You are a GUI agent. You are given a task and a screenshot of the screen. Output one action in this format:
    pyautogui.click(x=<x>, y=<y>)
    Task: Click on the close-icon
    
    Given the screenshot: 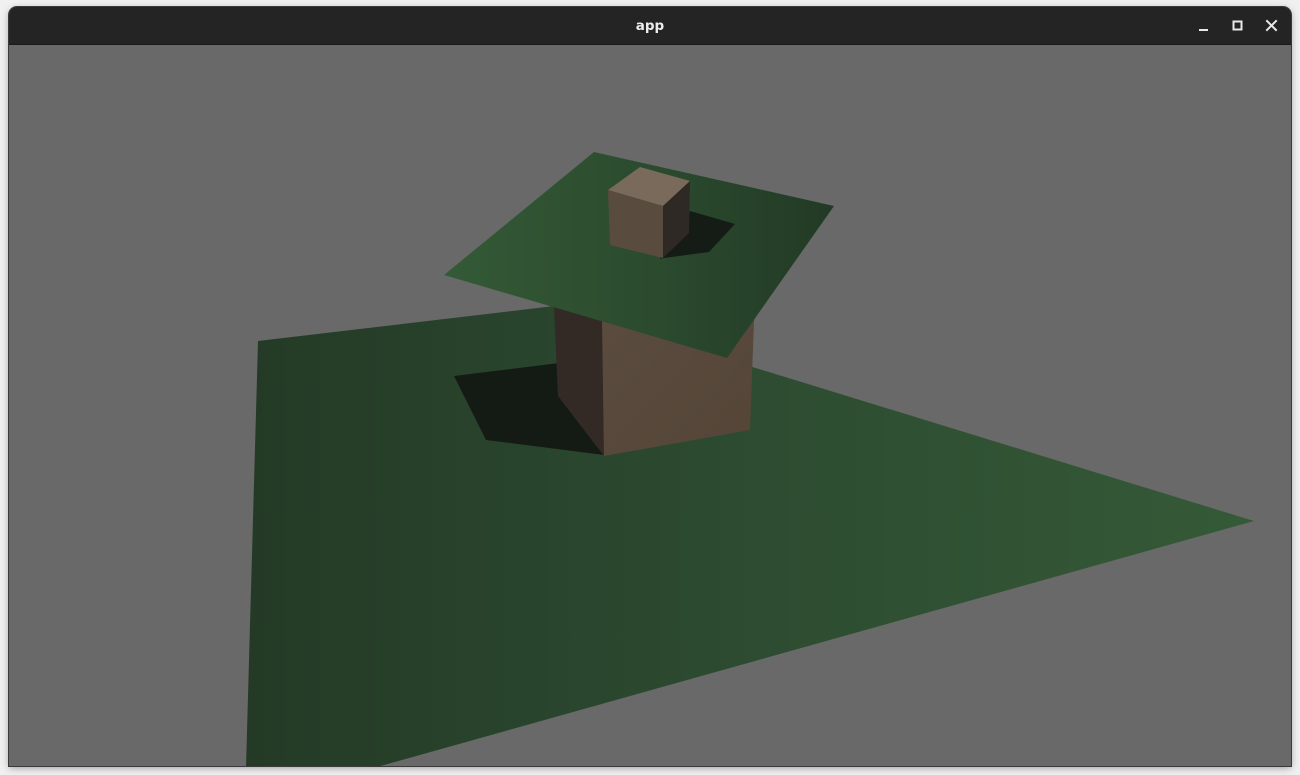 What is the action you would take?
    pyautogui.click(x=1271, y=25)
    